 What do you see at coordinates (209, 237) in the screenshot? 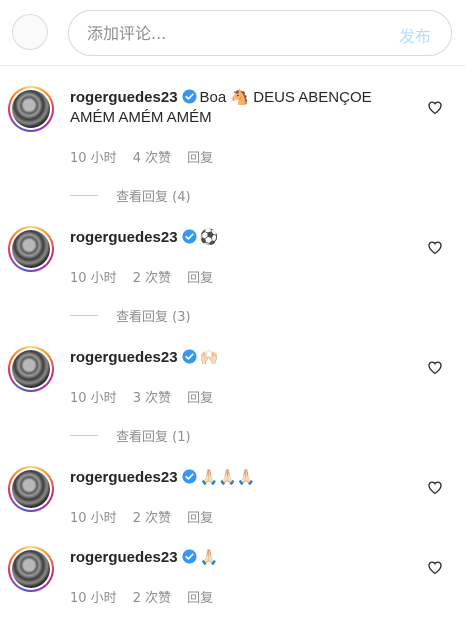
I see `comment-text: ⚽` at bounding box center [209, 237].